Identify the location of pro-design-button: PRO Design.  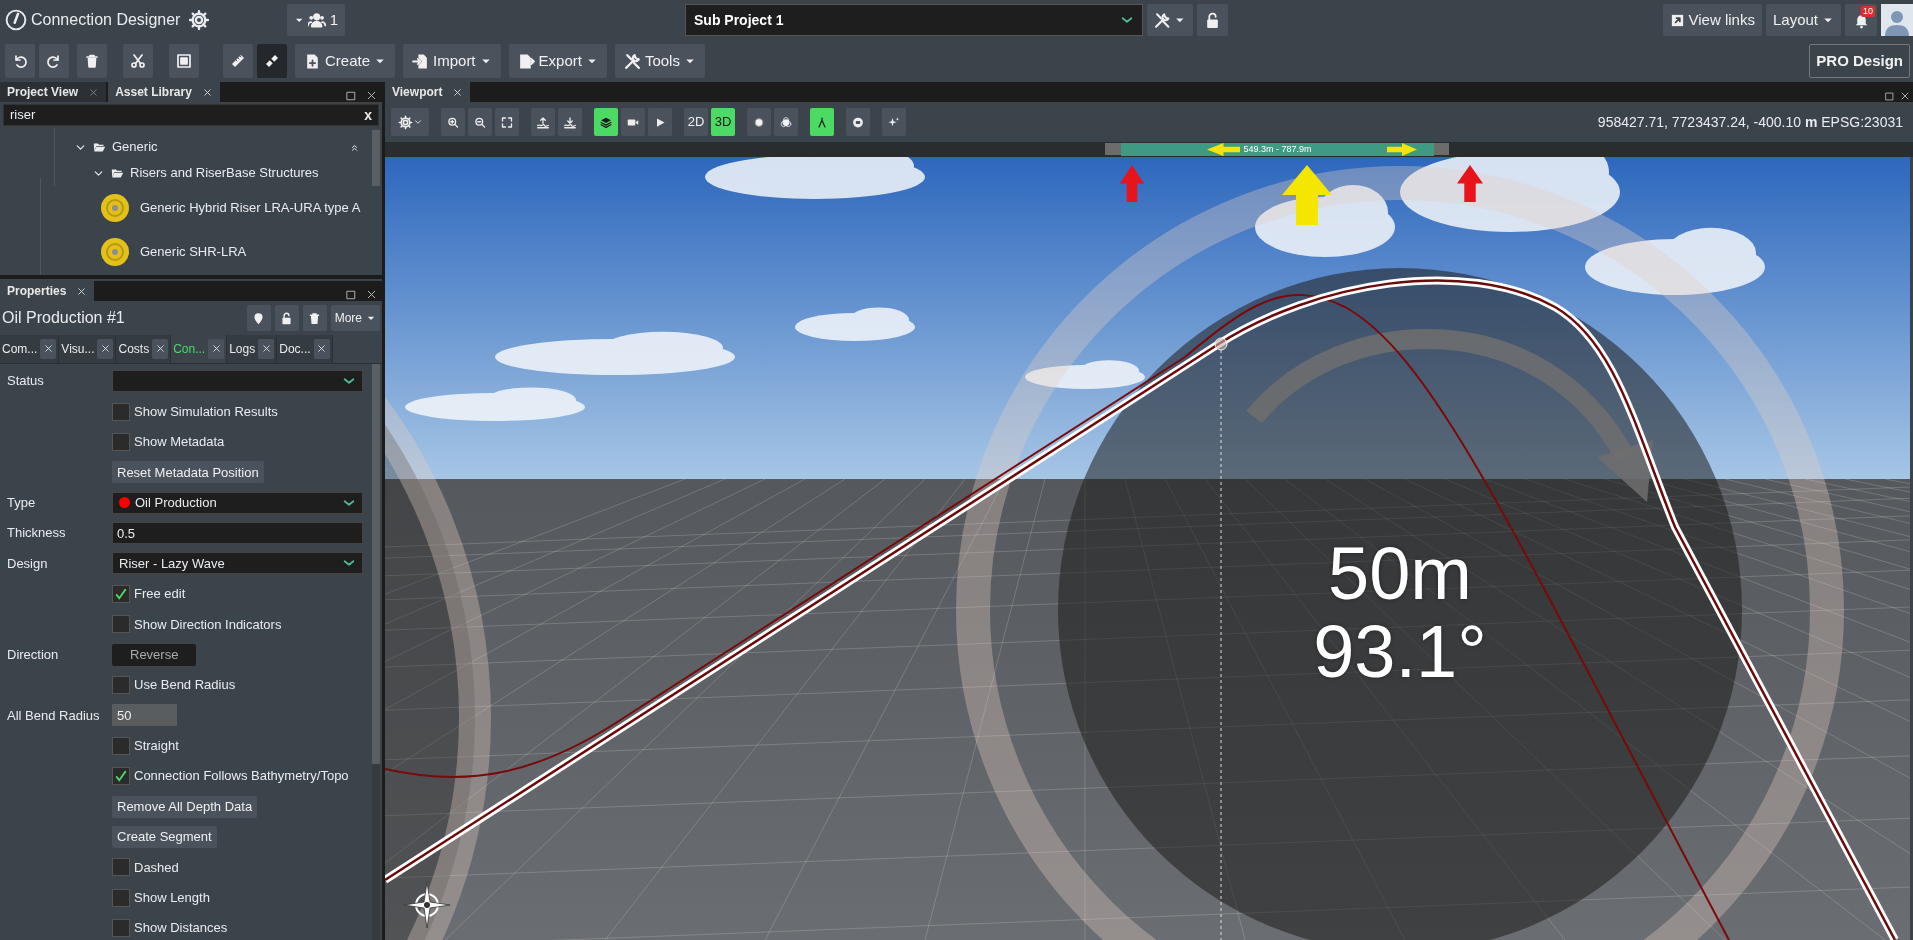
(1859, 61).